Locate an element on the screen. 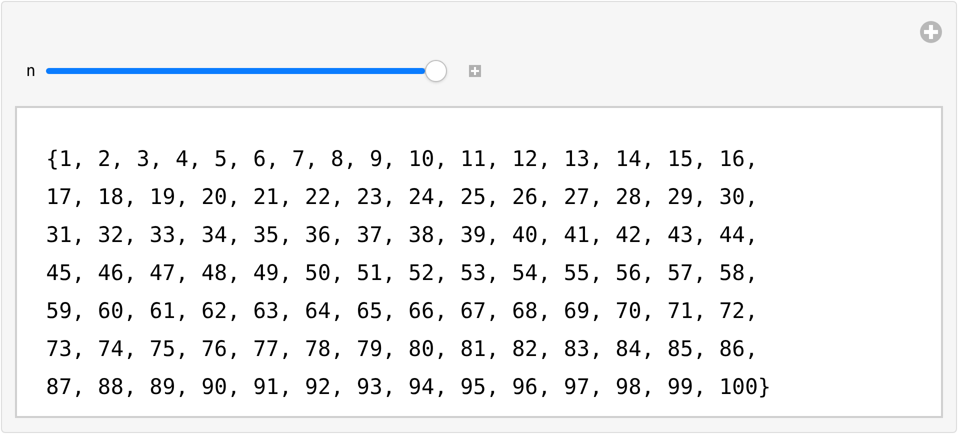 This screenshot has width=958, height=434. output-line: 59, 60, 61, 62, 63, 64, 65, 66, 67, 68, 69, 70, 71, 72, is located at coordinates (402, 312).